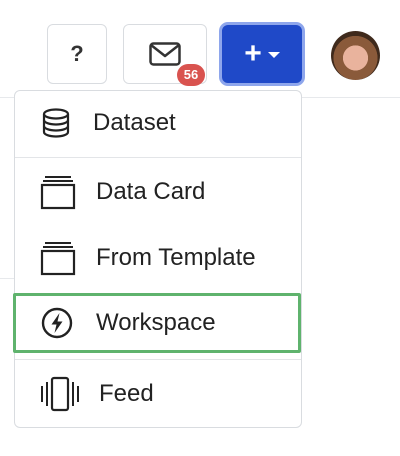 Image resolution: width=400 pixels, height=456 pixels. I want to click on help-label: ?, so click(77, 53).